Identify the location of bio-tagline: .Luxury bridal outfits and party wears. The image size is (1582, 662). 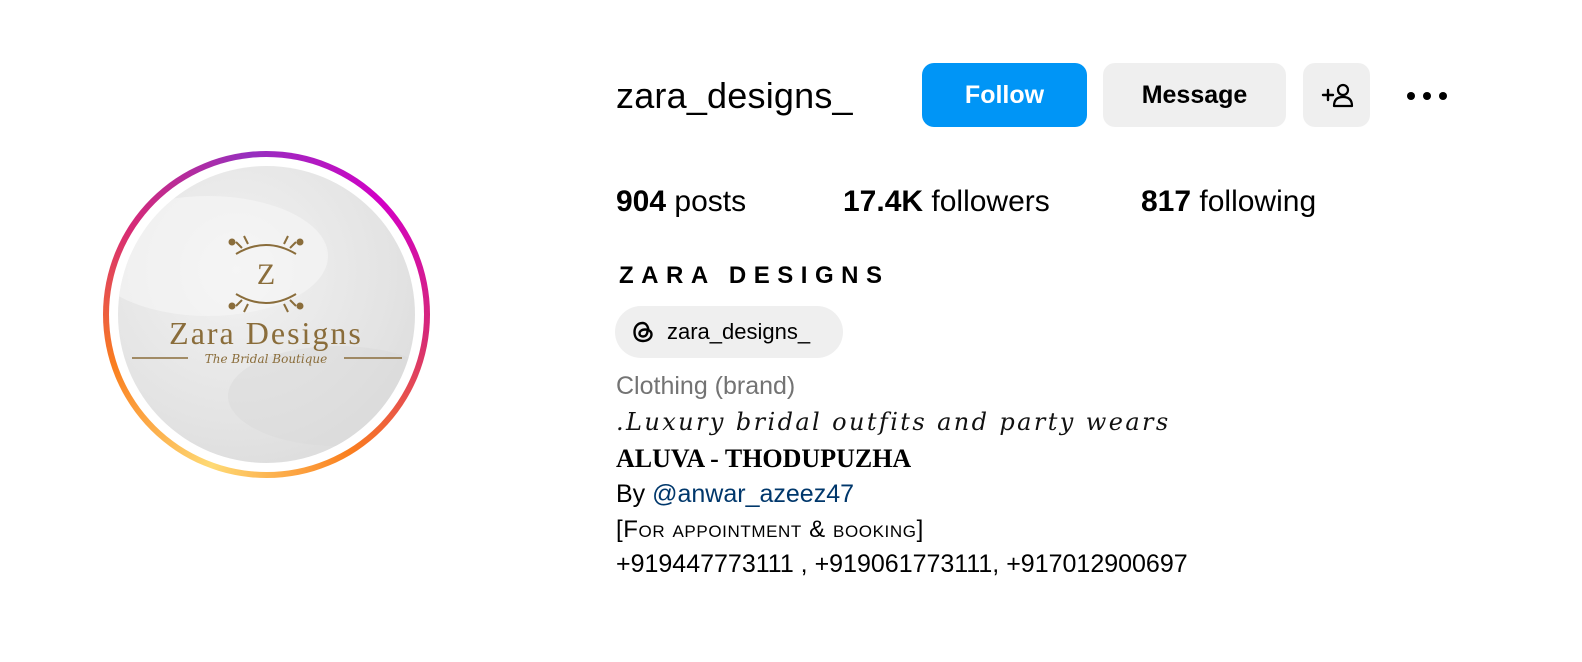
(893, 422).